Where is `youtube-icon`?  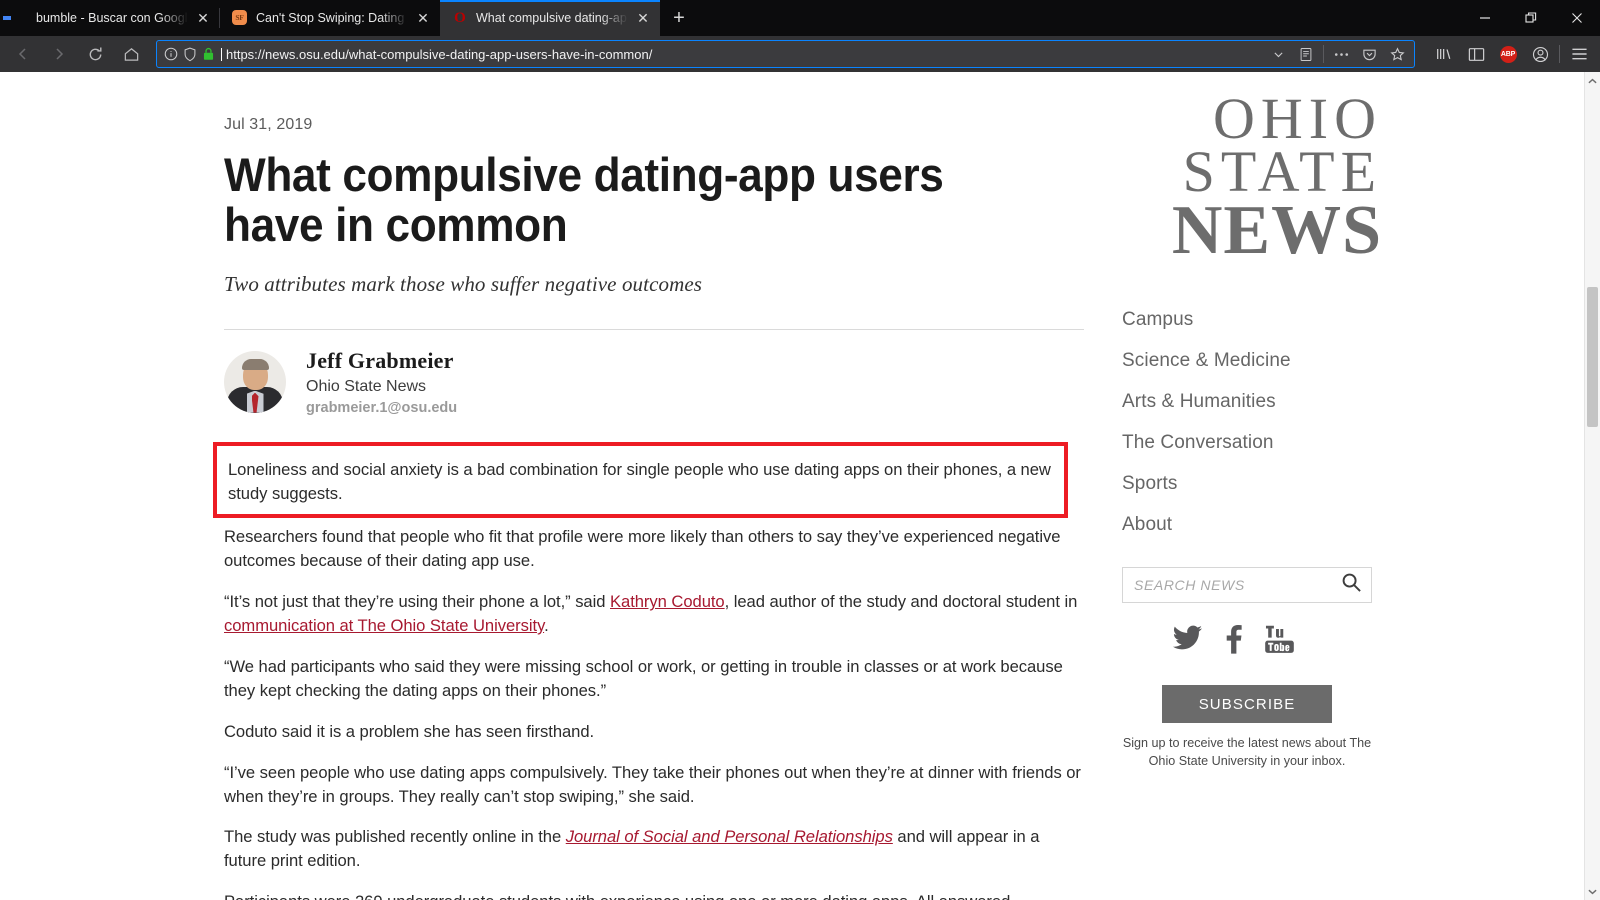
youtube-icon is located at coordinates (1279, 642).